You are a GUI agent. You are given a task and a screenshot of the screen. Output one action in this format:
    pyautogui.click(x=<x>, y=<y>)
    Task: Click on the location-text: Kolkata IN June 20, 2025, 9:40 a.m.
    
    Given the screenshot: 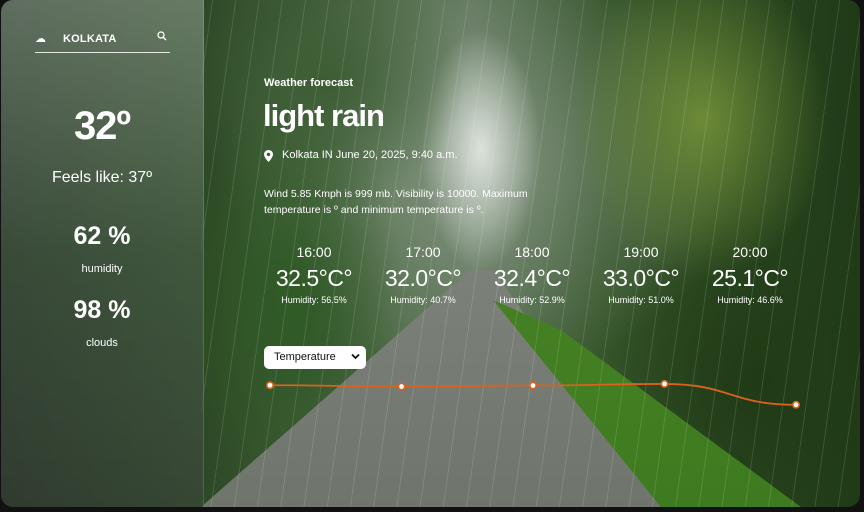 What is the action you would take?
    pyautogui.click(x=370, y=155)
    